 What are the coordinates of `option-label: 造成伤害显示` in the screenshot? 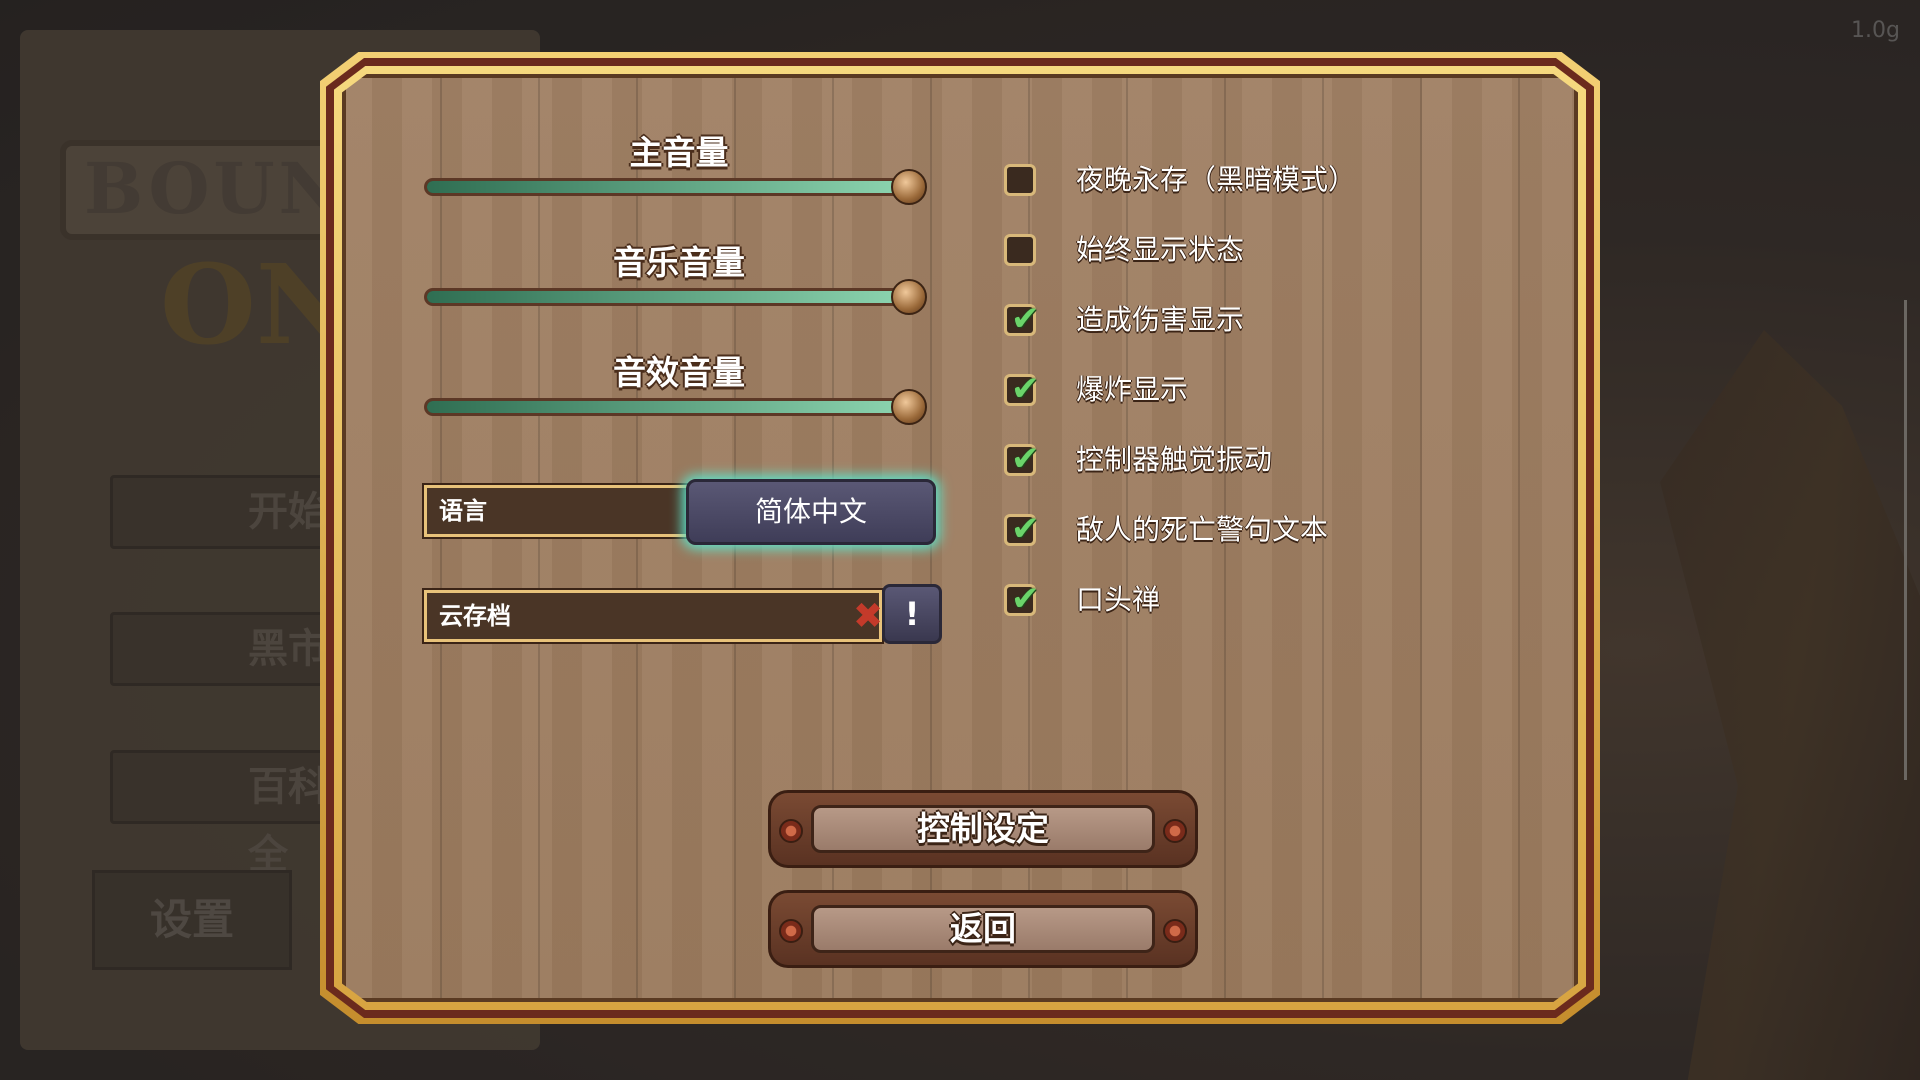 It's located at (1160, 319).